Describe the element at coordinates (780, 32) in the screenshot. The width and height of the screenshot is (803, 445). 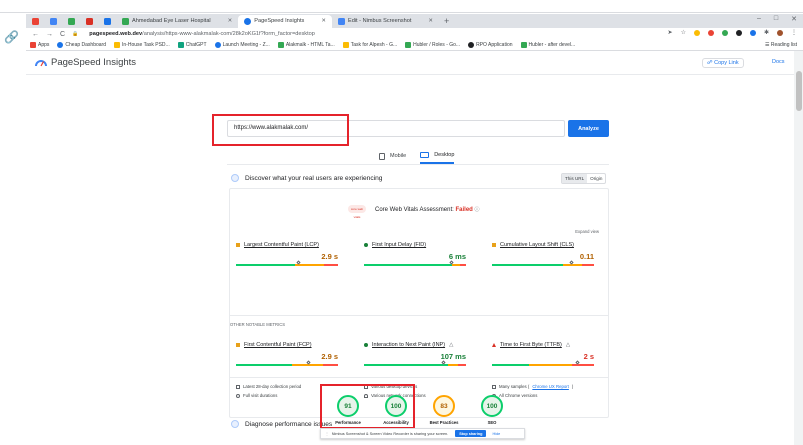
I see `profile-avatar` at that location.